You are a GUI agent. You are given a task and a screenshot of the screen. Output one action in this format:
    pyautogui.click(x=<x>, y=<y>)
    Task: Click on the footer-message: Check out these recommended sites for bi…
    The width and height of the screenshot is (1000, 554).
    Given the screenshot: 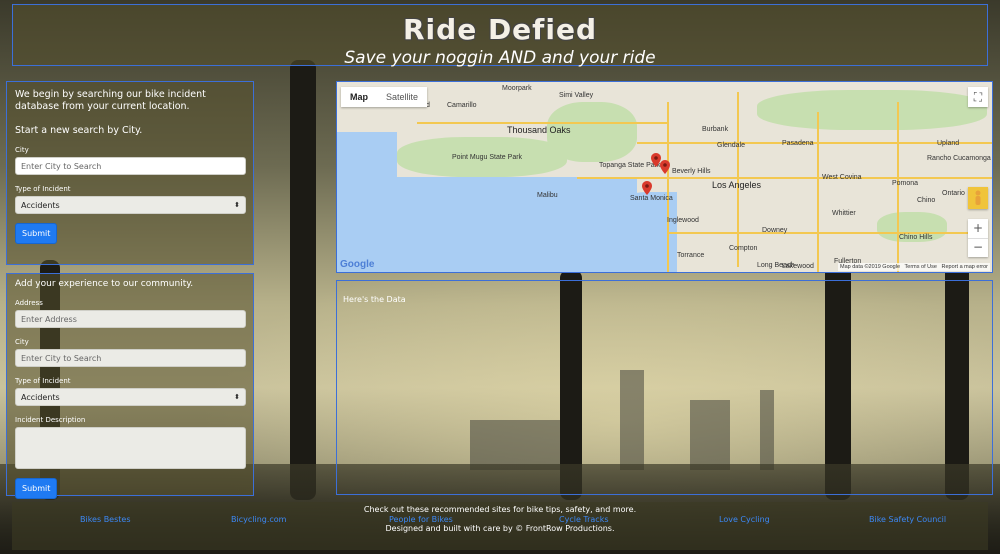 What is the action you would take?
    pyautogui.click(x=500, y=509)
    